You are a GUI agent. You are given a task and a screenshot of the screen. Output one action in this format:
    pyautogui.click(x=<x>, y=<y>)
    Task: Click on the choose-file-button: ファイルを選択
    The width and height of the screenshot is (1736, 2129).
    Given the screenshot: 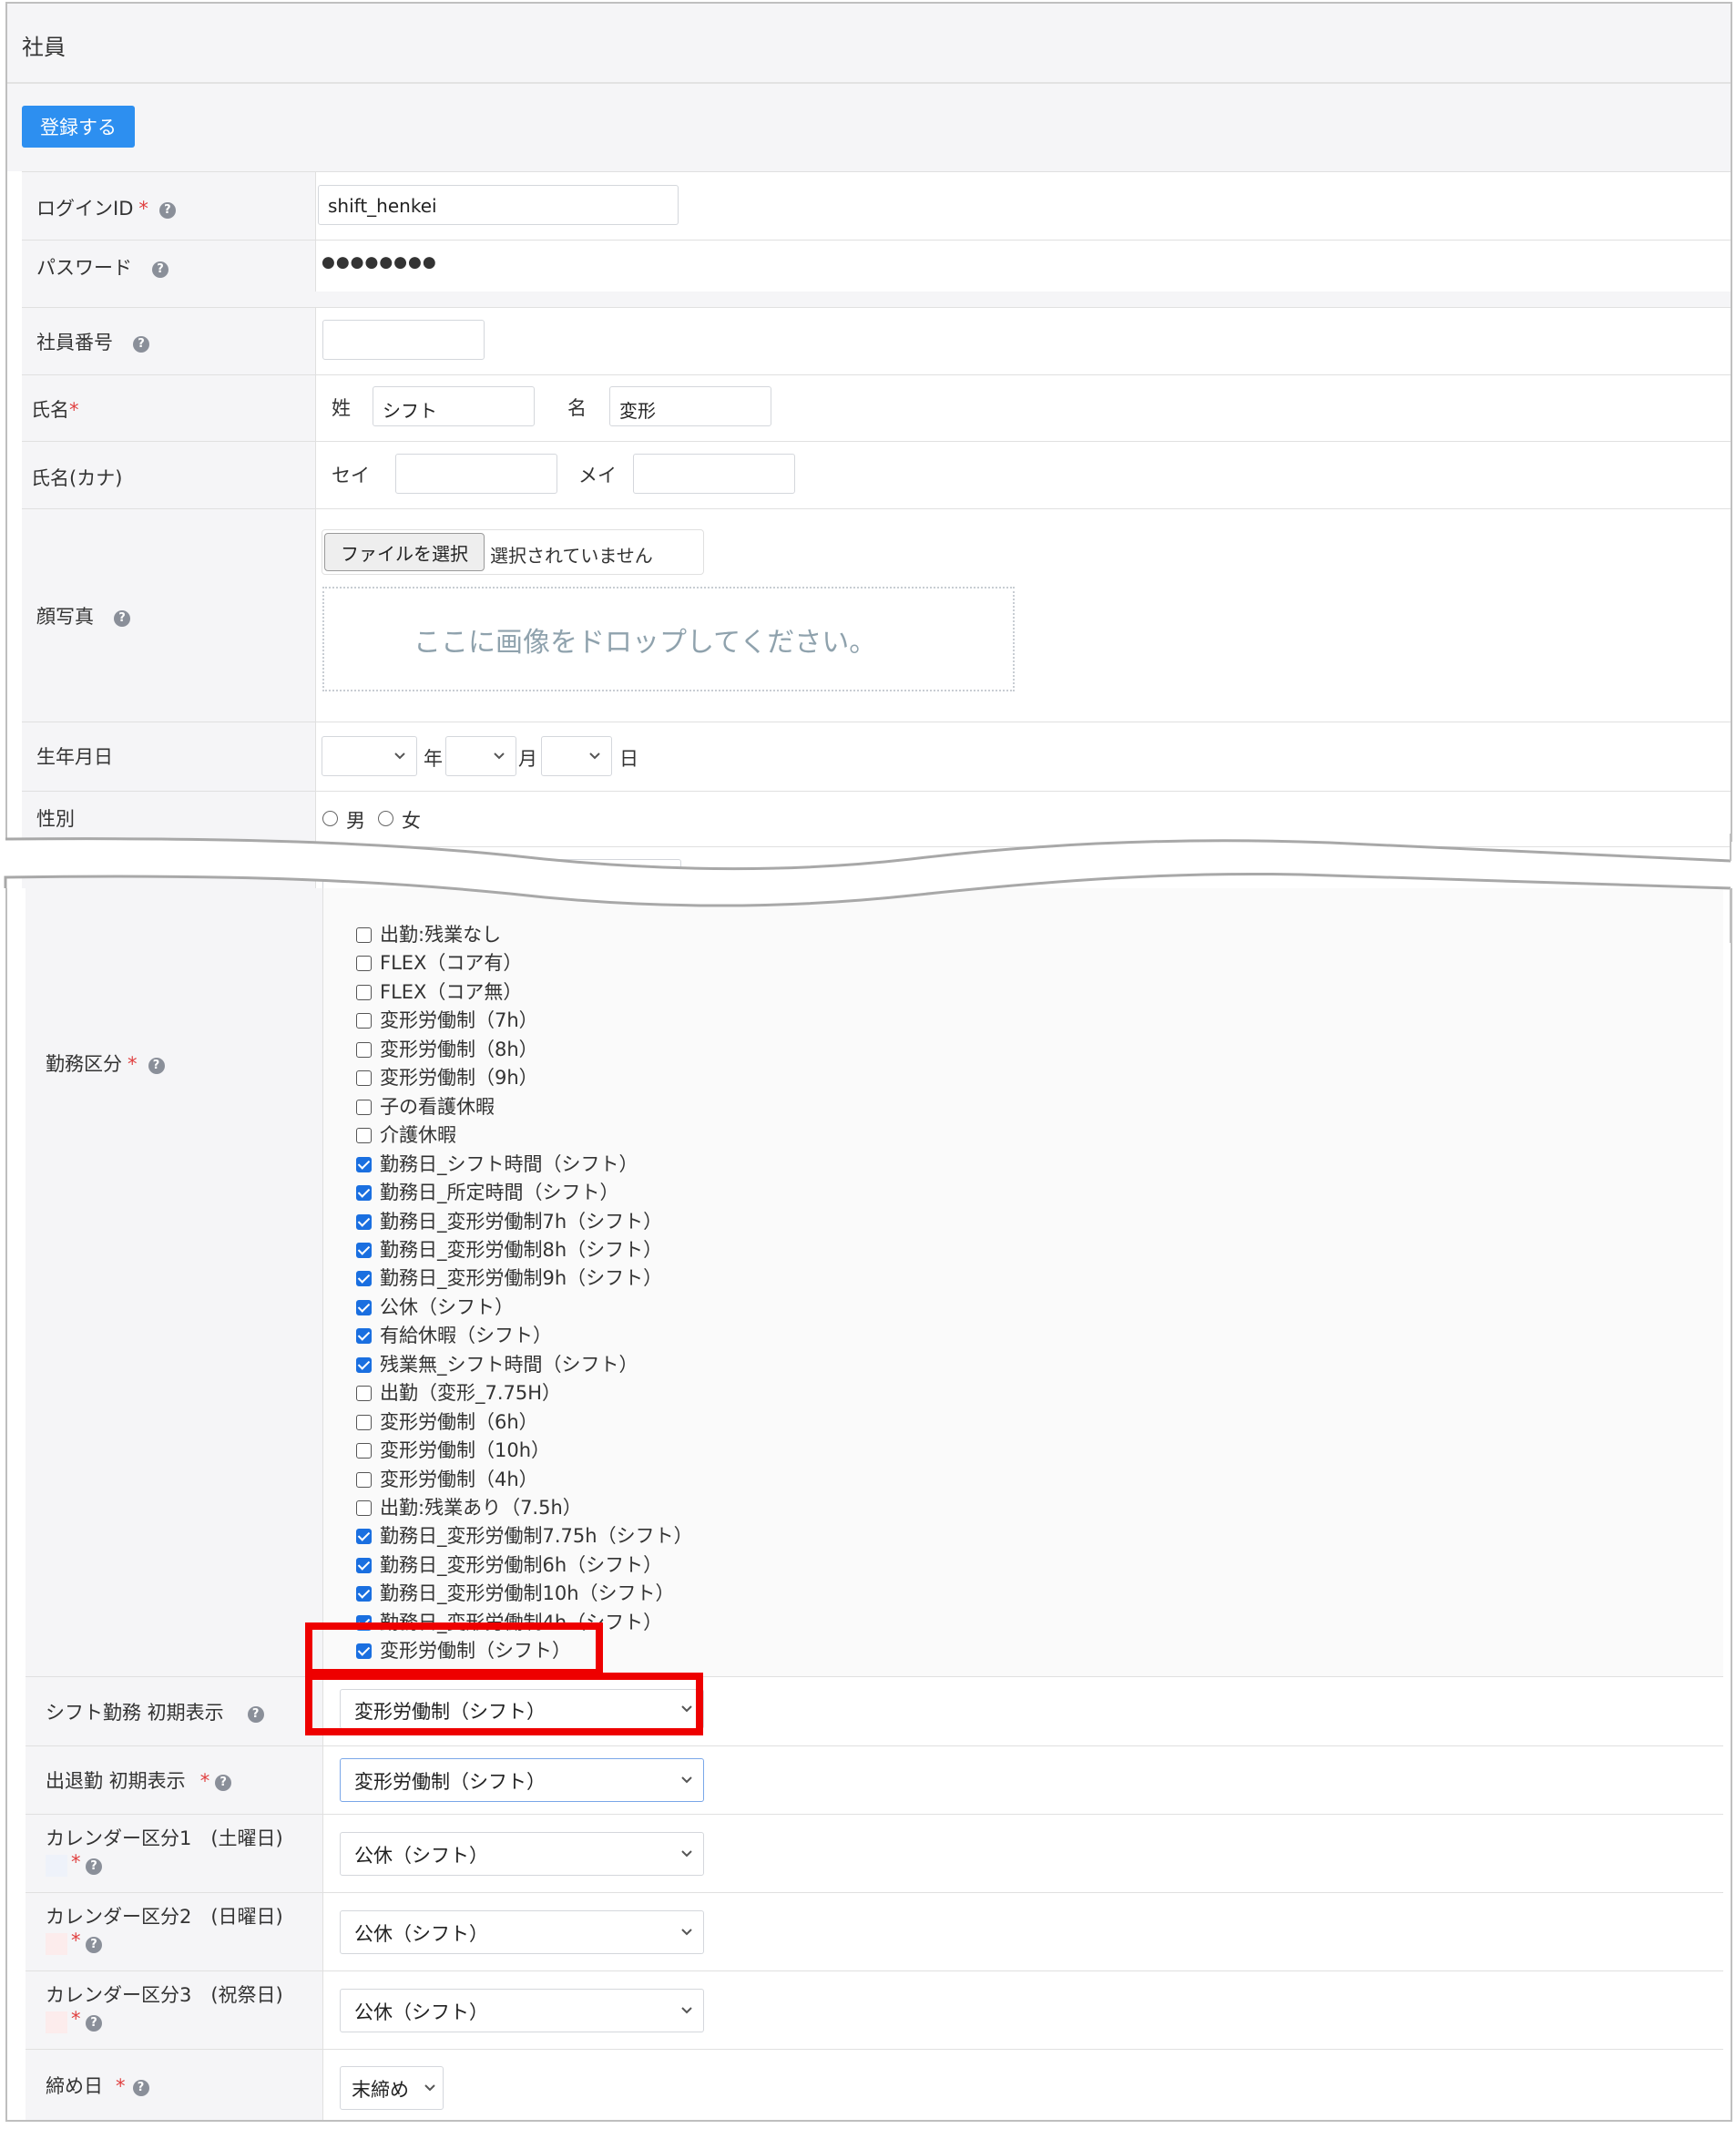 What is the action you would take?
    pyautogui.click(x=404, y=552)
    